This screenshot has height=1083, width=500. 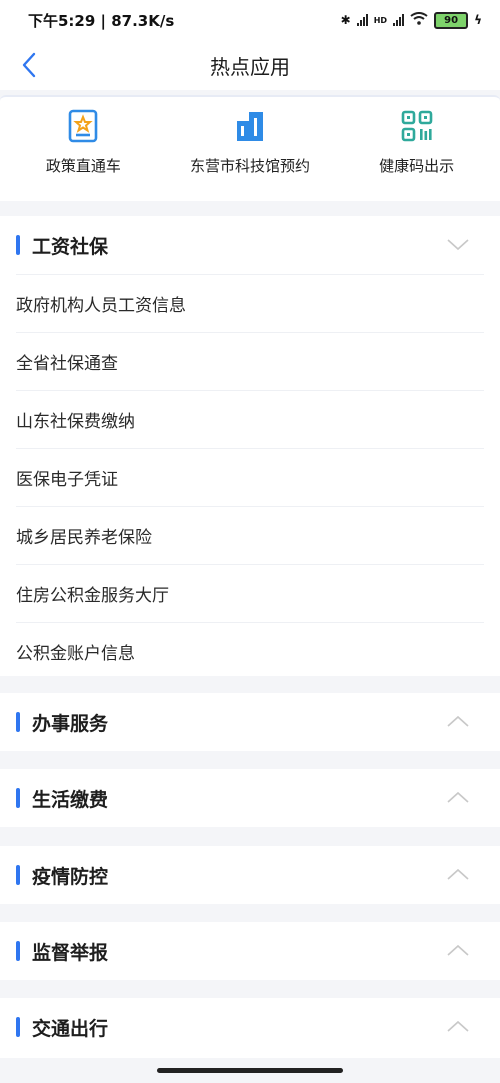 I want to click on app-science-museum: 东营市科技馆预约, so click(x=250, y=149).